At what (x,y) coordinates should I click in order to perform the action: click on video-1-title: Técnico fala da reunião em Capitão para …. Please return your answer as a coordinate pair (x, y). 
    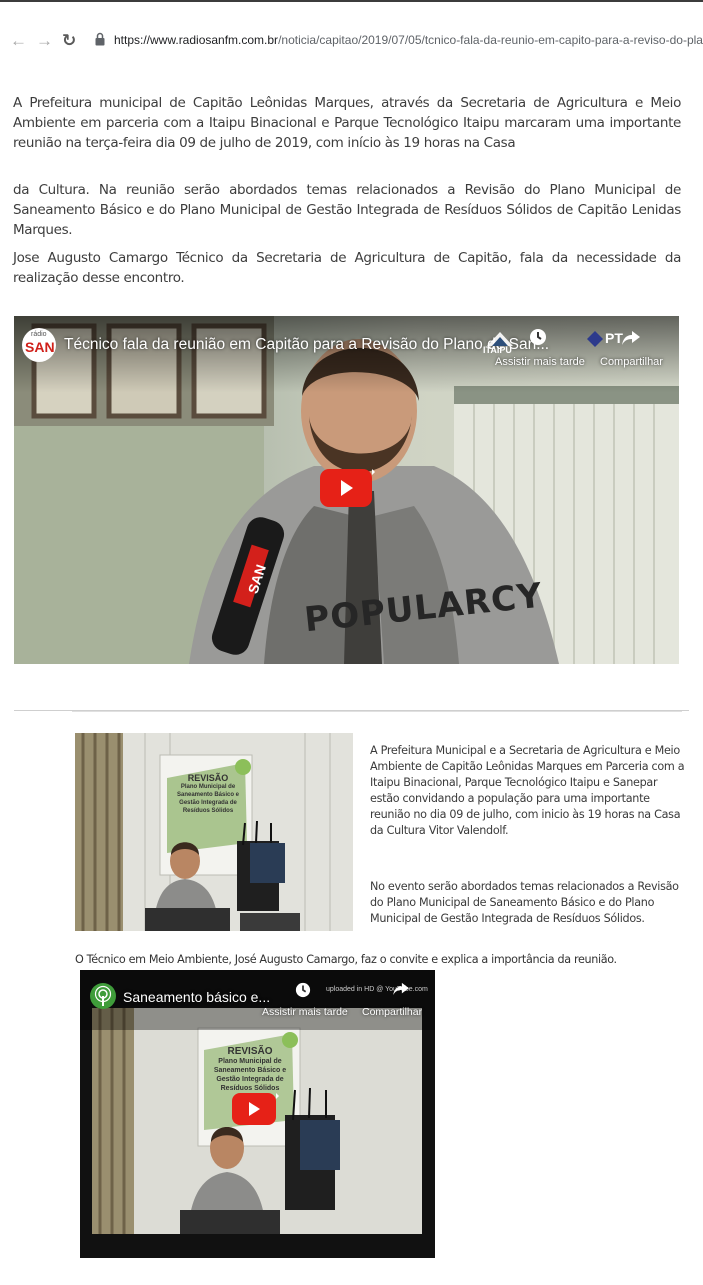
    Looking at the image, I should click on (306, 345).